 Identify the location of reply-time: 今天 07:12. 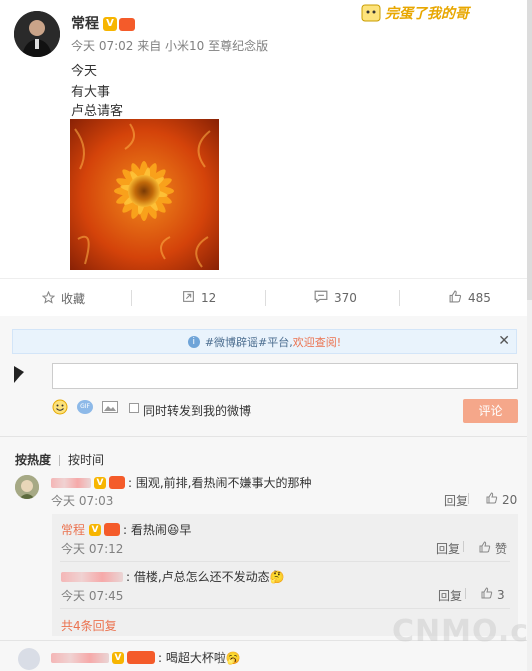
(92, 549).